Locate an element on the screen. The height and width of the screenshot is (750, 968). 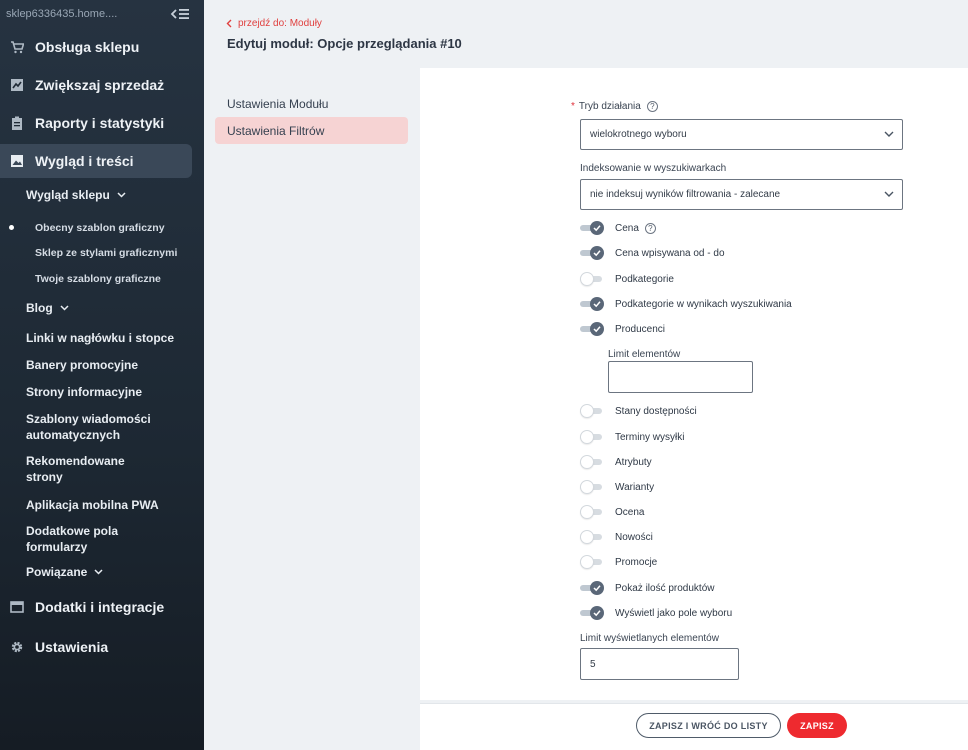
nav-sub-wyglad-sklepu: Wygląd sklepu is located at coordinates (102, 195).